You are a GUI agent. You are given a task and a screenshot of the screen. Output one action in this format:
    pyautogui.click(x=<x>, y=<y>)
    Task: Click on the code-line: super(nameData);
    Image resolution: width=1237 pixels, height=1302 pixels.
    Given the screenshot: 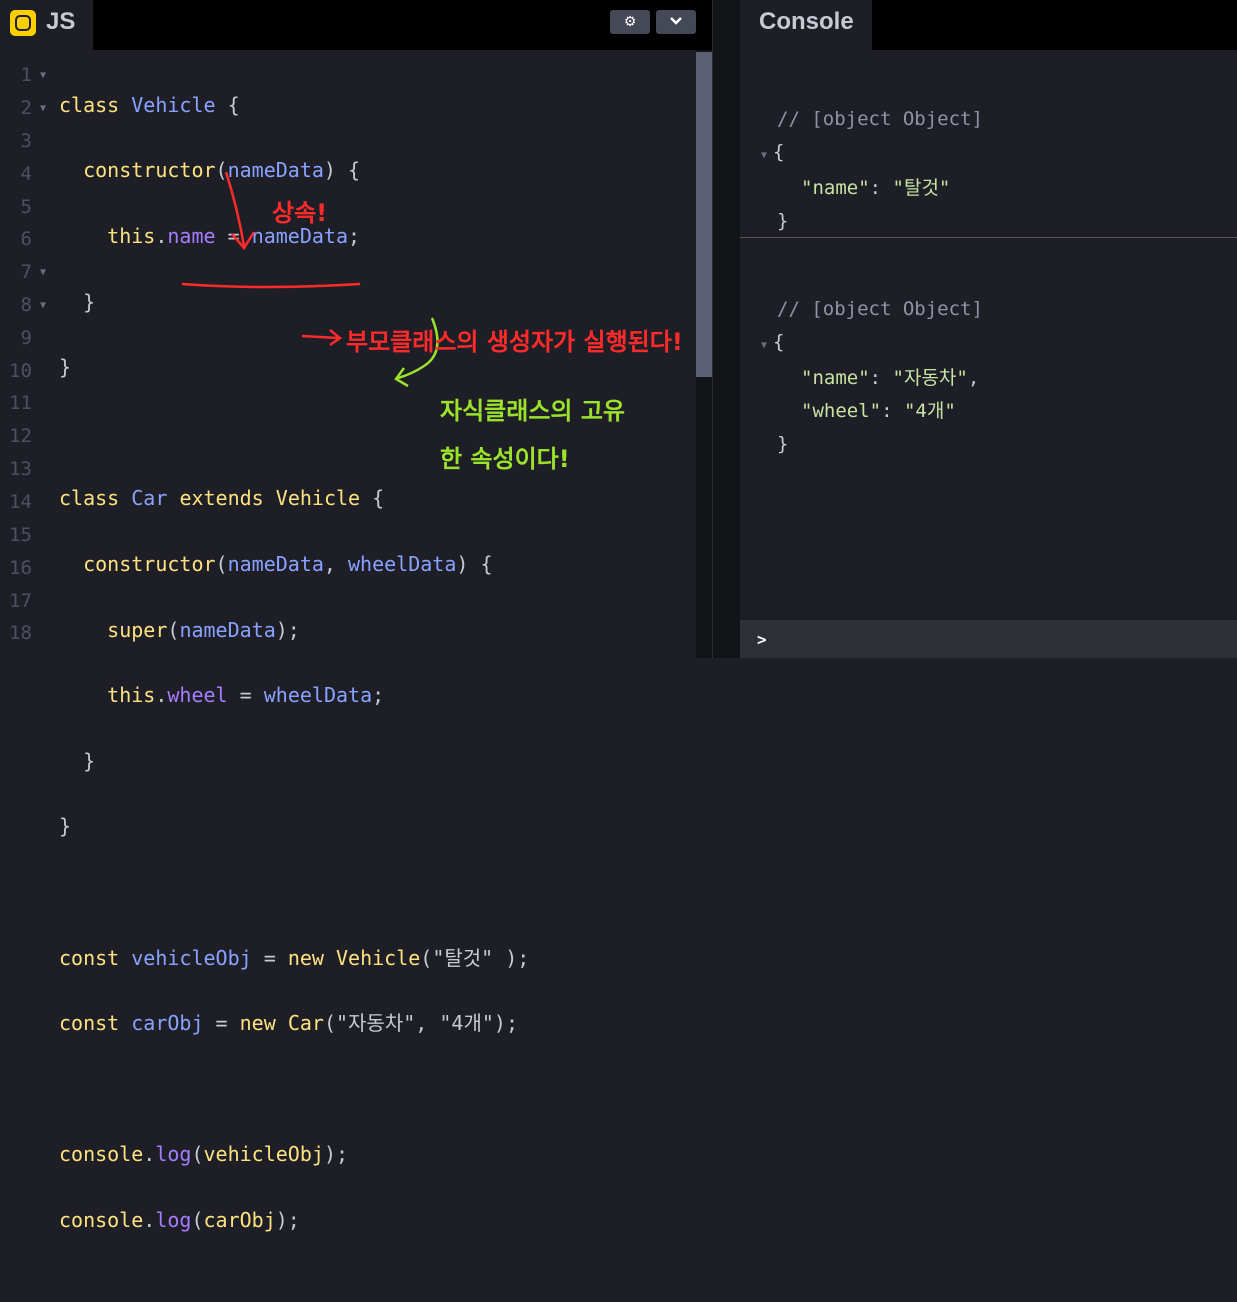 What is the action you would take?
    pyautogui.click(x=294, y=630)
    